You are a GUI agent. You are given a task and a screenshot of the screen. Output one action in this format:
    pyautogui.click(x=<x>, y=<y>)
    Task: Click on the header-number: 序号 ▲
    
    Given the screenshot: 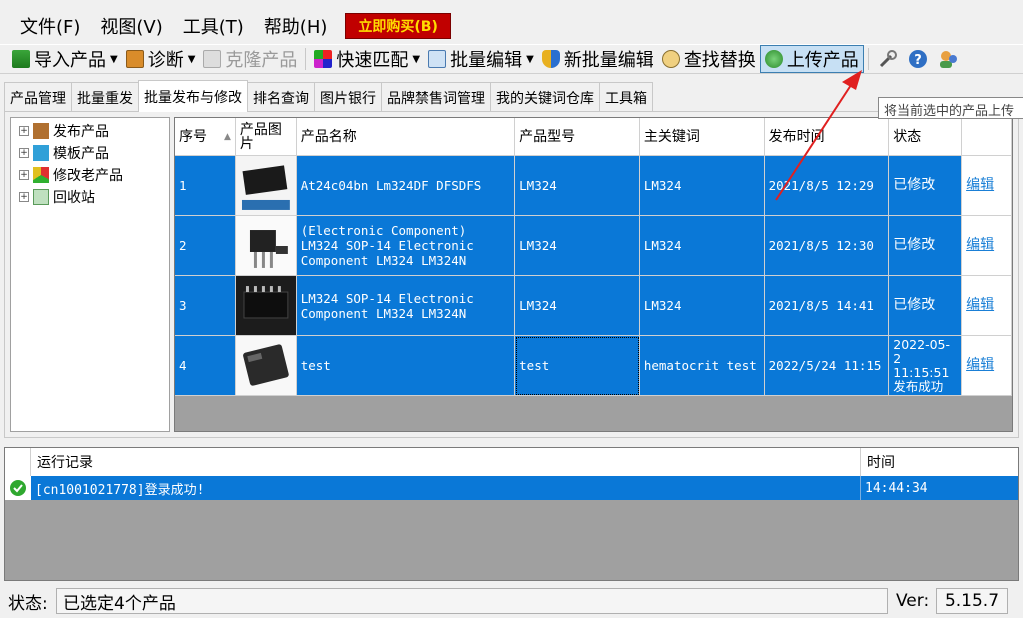 What is the action you would take?
    pyautogui.click(x=205, y=137)
    